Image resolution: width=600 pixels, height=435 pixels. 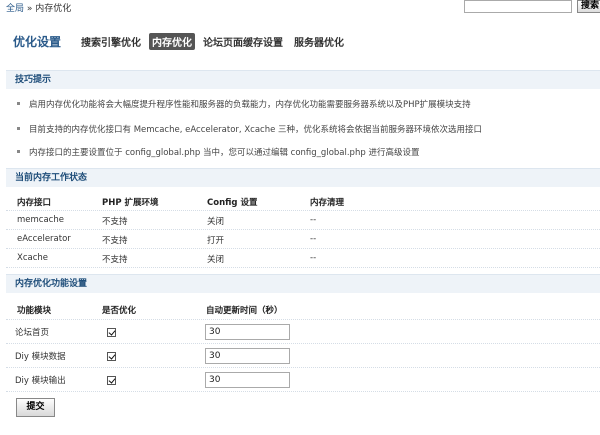 What do you see at coordinates (111, 41) in the screenshot?
I see `tab-seo: 搜索引擎优化` at bounding box center [111, 41].